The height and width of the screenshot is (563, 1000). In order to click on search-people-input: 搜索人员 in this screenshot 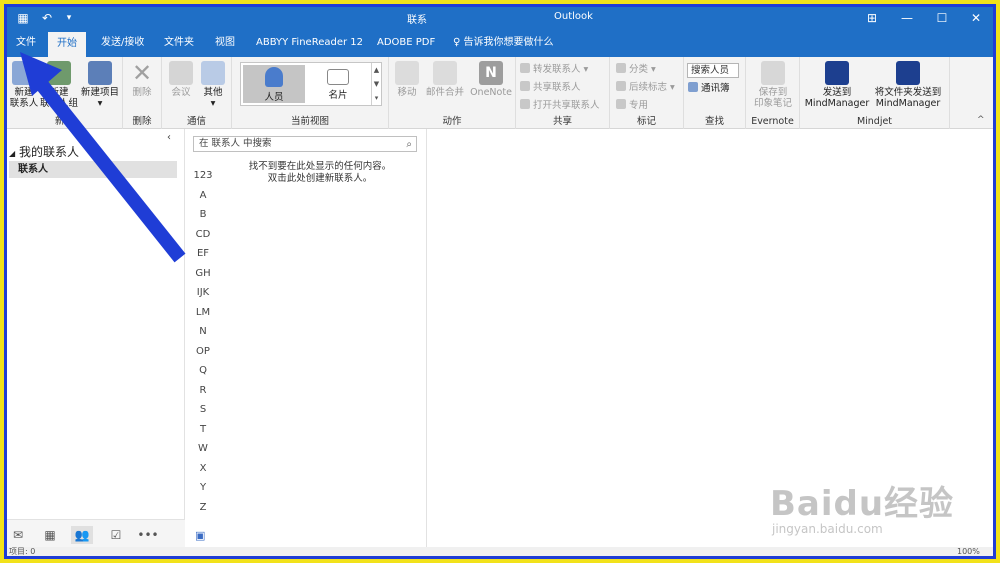, I will do `click(713, 70)`.